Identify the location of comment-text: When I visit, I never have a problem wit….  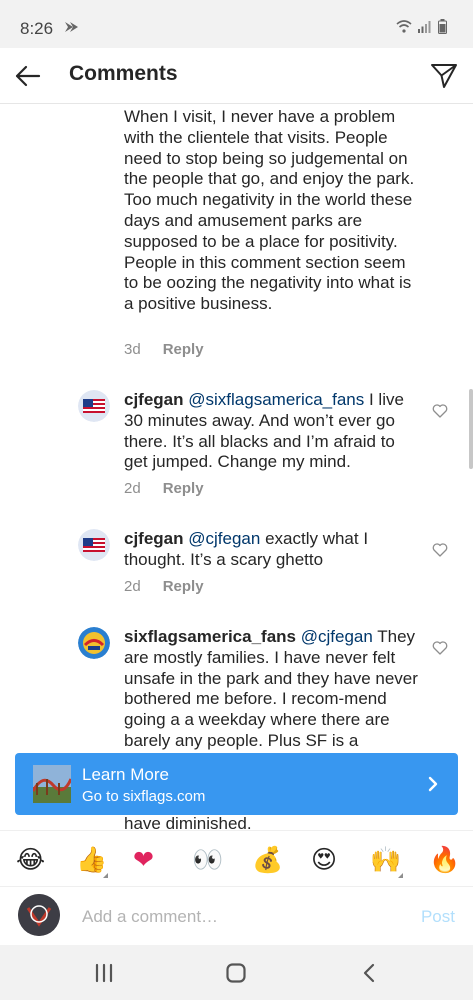
(269, 210).